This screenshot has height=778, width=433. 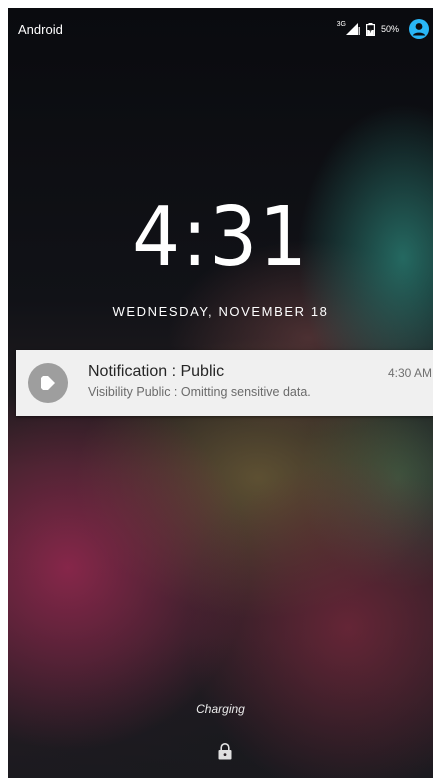 I want to click on lockscreen-clock: 4:31, so click(x=220, y=237).